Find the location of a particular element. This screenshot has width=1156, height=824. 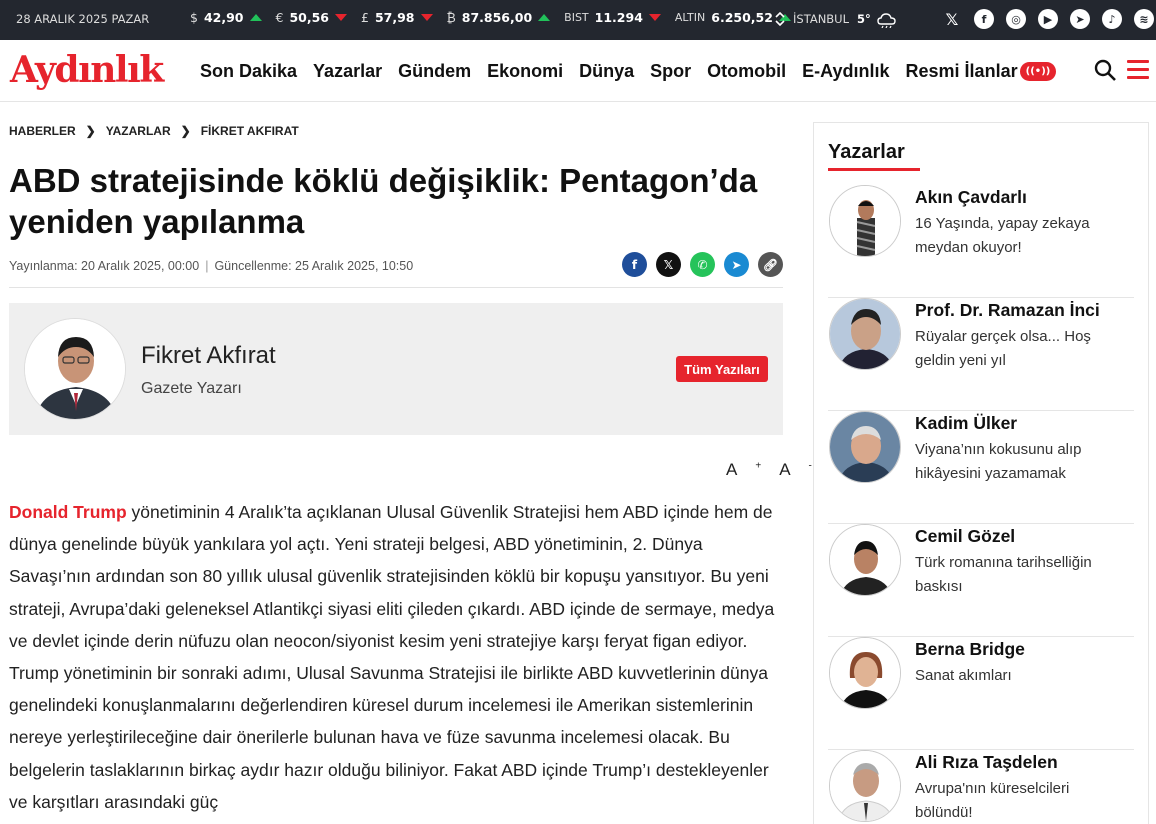

currency-symbol: $ is located at coordinates (194, 17).